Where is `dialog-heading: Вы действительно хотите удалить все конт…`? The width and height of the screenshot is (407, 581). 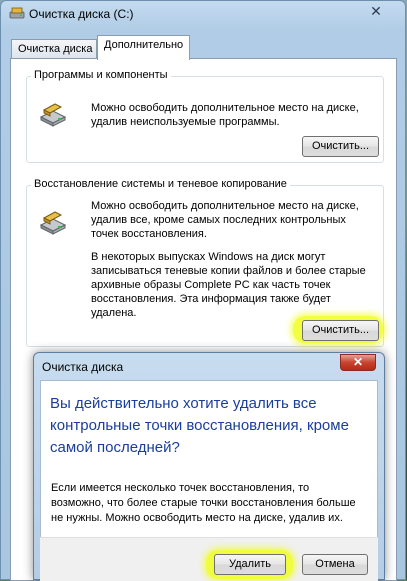 dialog-heading: Вы действительно хотите удалить все конт… is located at coordinates (199, 425).